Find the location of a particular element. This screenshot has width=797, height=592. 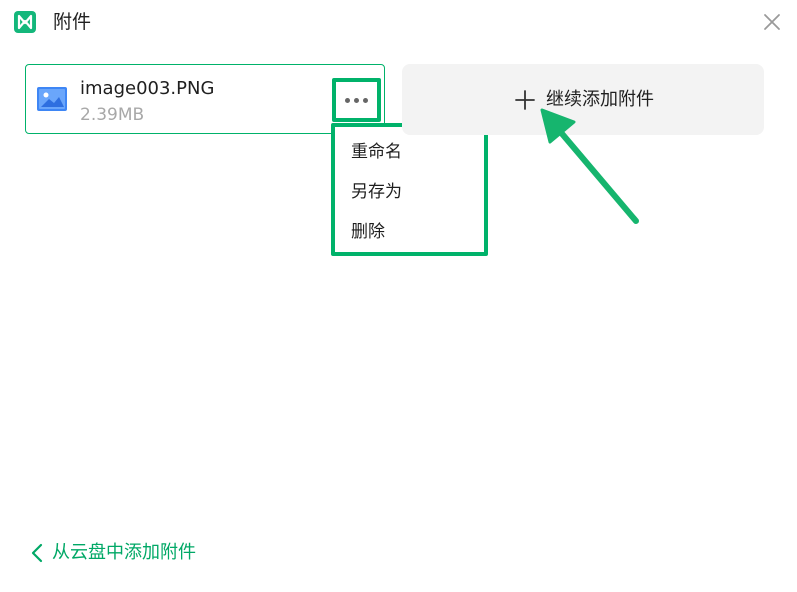

chevron-left-icon is located at coordinates (37, 553).